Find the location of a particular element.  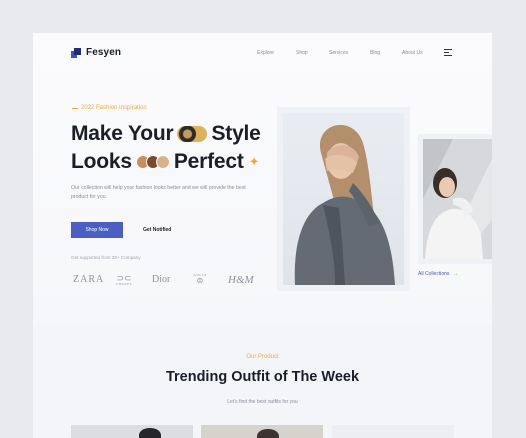

side-model-photo is located at coordinates (457, 199).